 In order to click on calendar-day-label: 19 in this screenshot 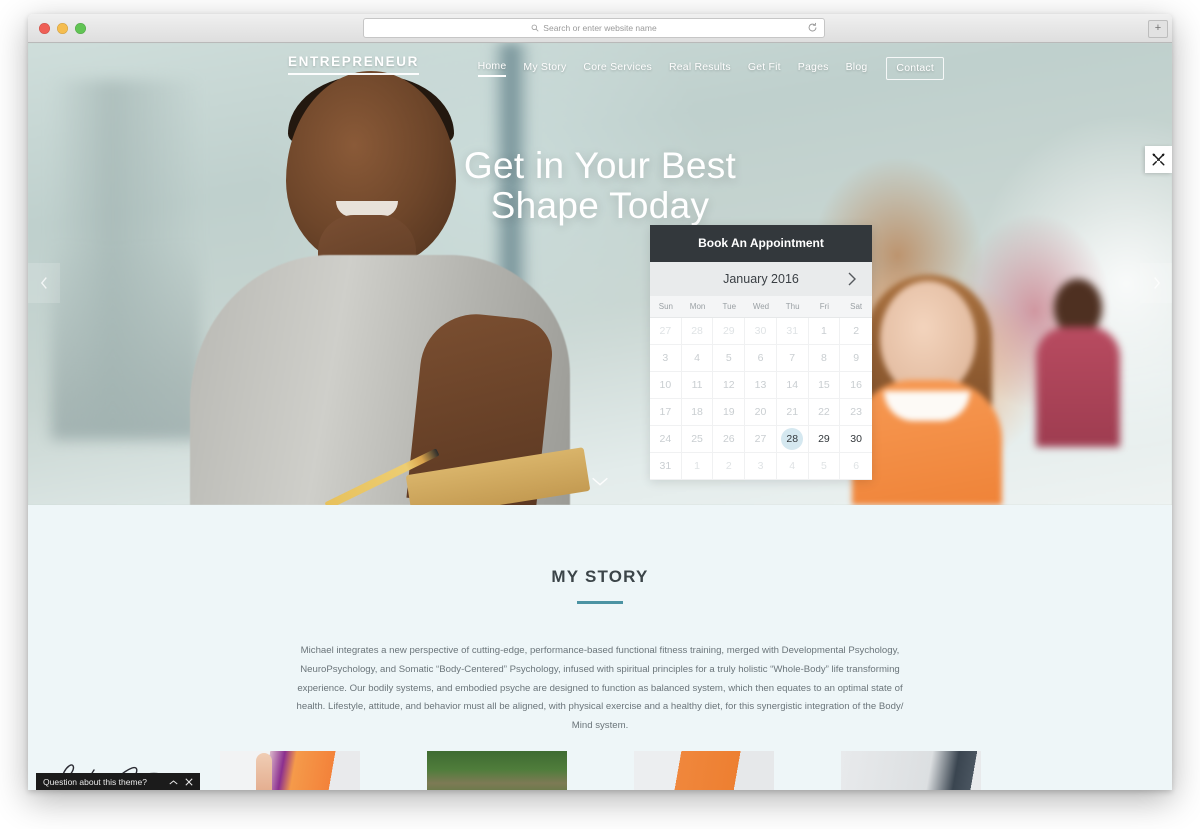, I will do `click(728, 412)`.